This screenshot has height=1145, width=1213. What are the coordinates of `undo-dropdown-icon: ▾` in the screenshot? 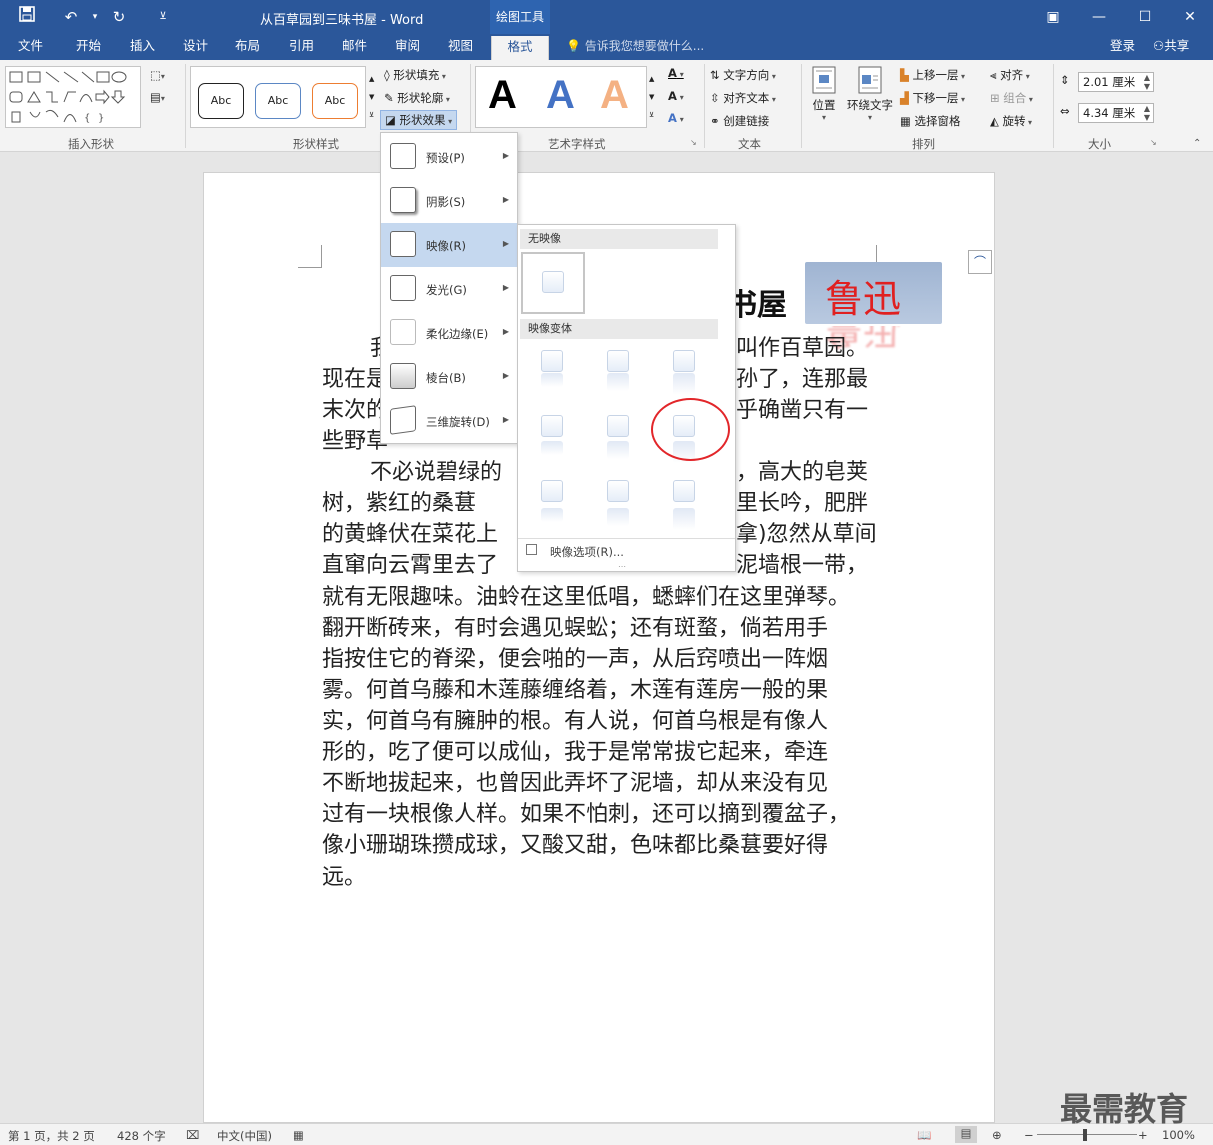 It's located at (95, 17).